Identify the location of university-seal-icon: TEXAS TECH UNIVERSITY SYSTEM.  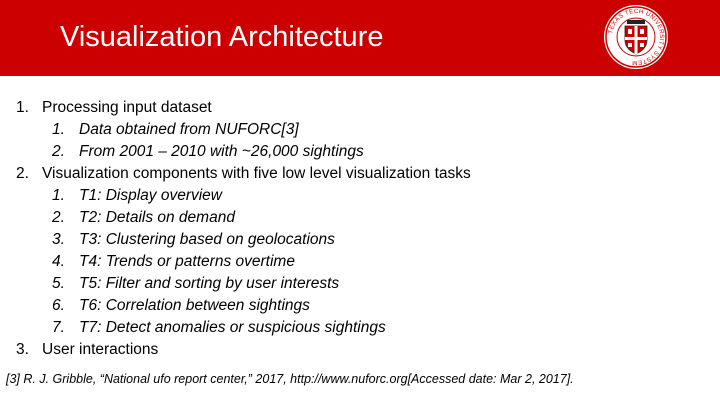
(636, 37).